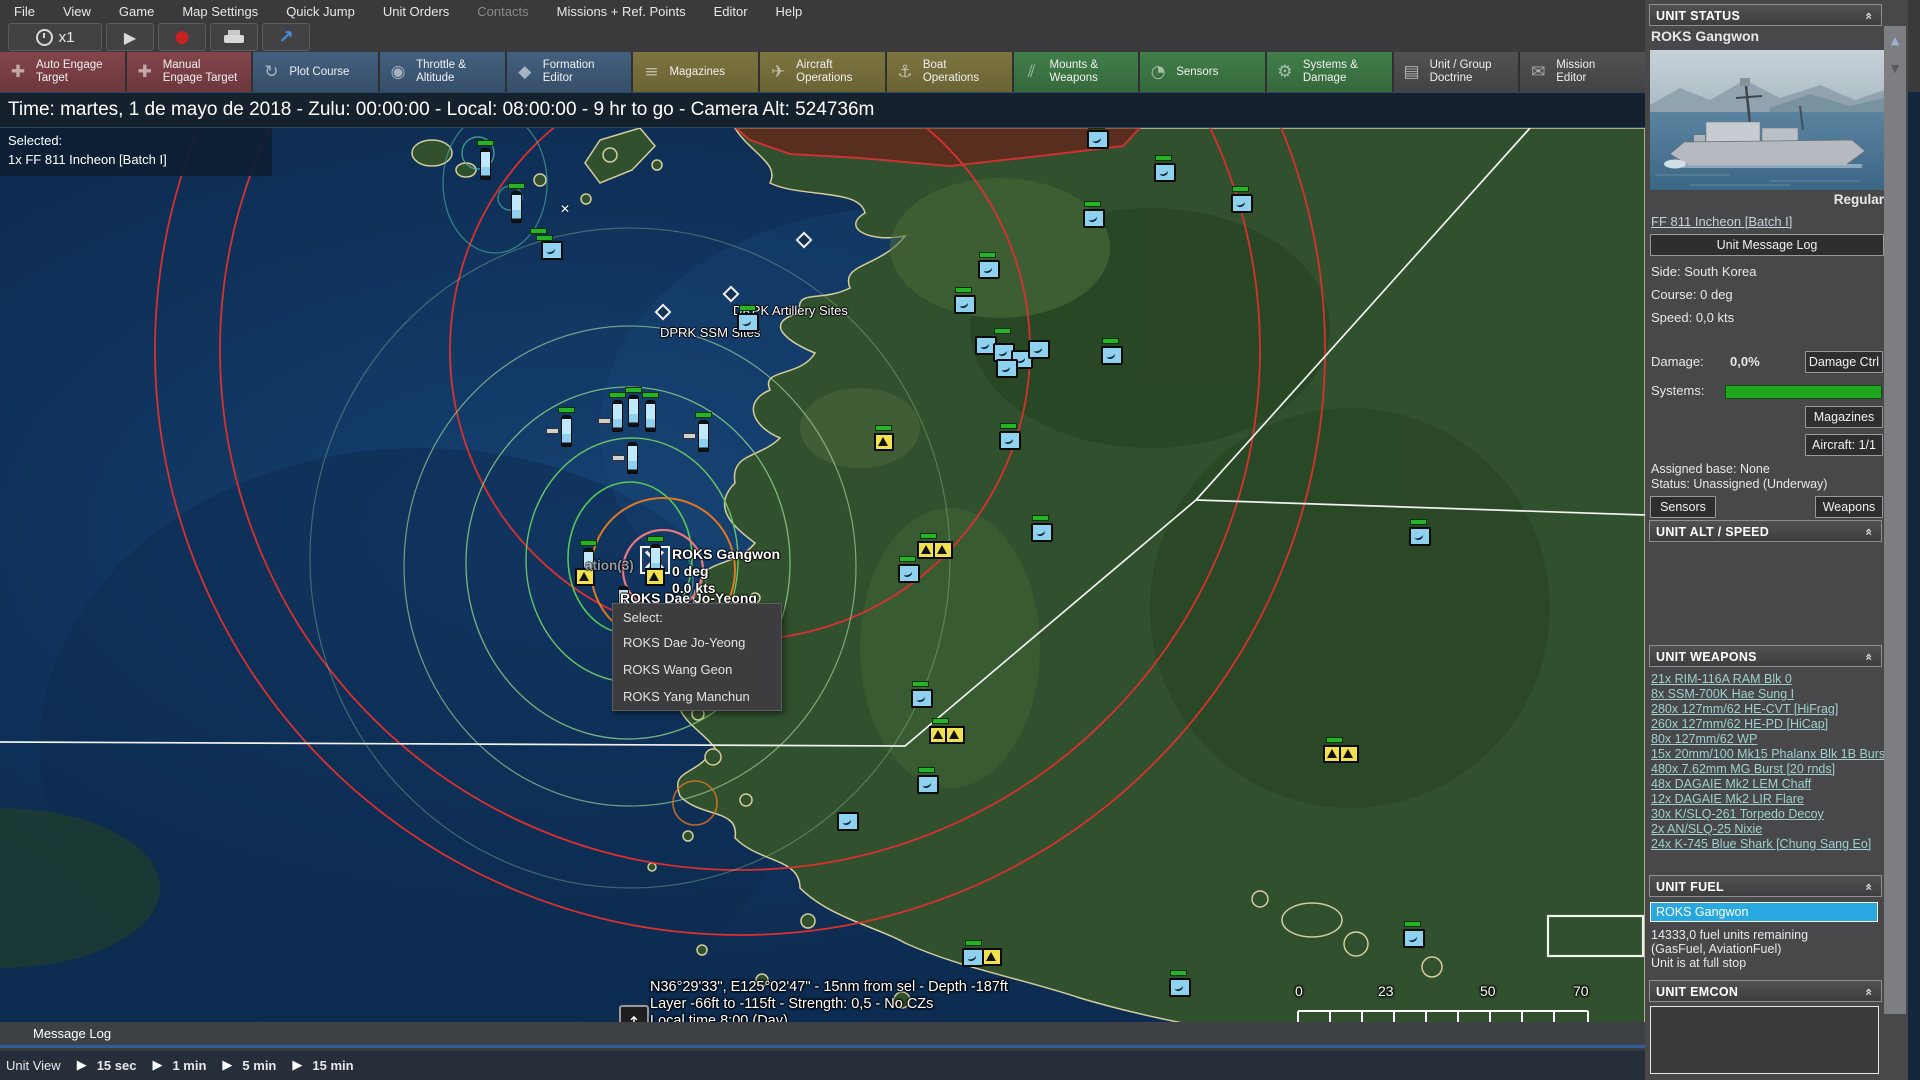 This screenshot has height=1080, width=1920. I want to click on sensors-sidebar-button: Sensors, so click(1683, 507).